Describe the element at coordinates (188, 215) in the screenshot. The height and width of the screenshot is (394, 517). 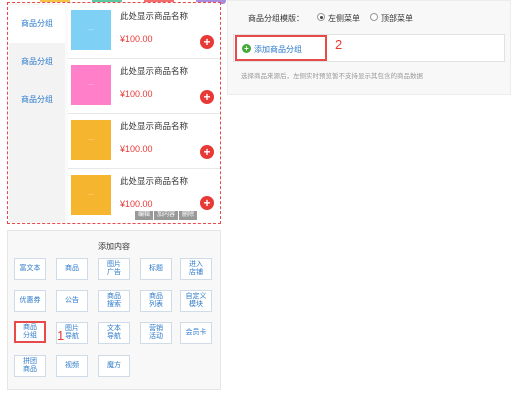
I see `delete-button: 删除` at that location.